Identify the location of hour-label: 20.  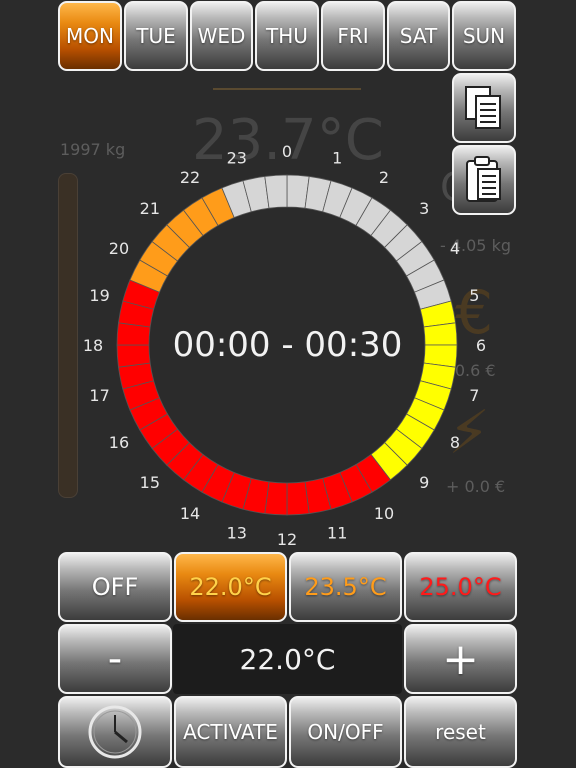
(119, 248).